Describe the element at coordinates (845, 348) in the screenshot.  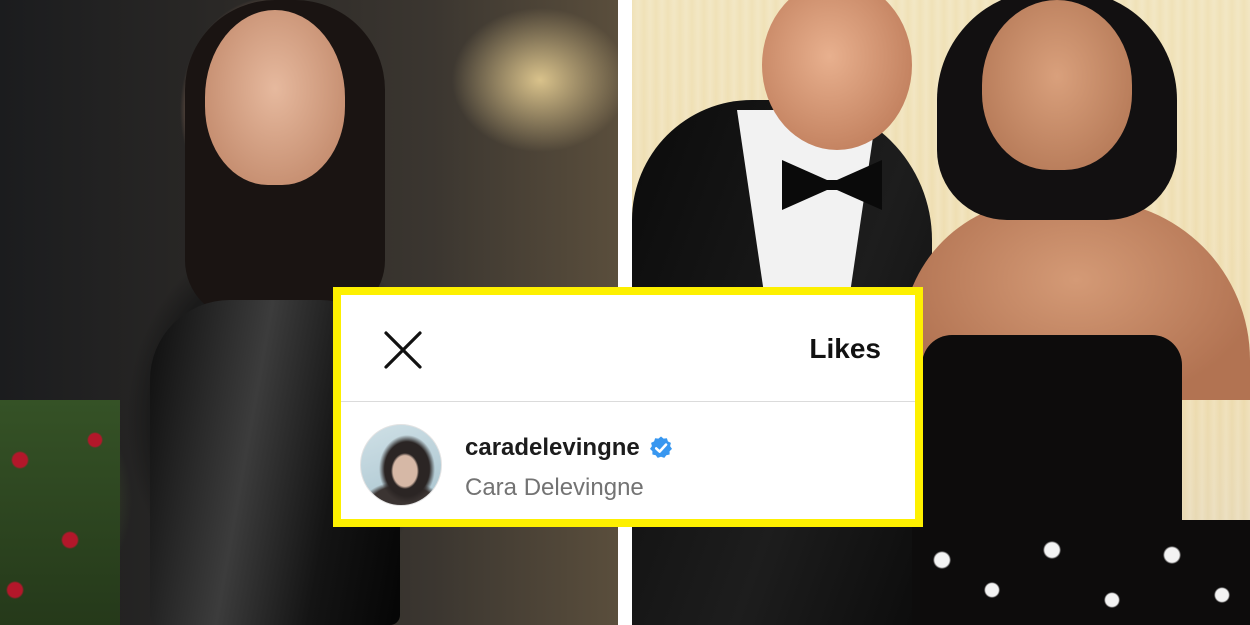
I see `likes-title: Likes` at that location.